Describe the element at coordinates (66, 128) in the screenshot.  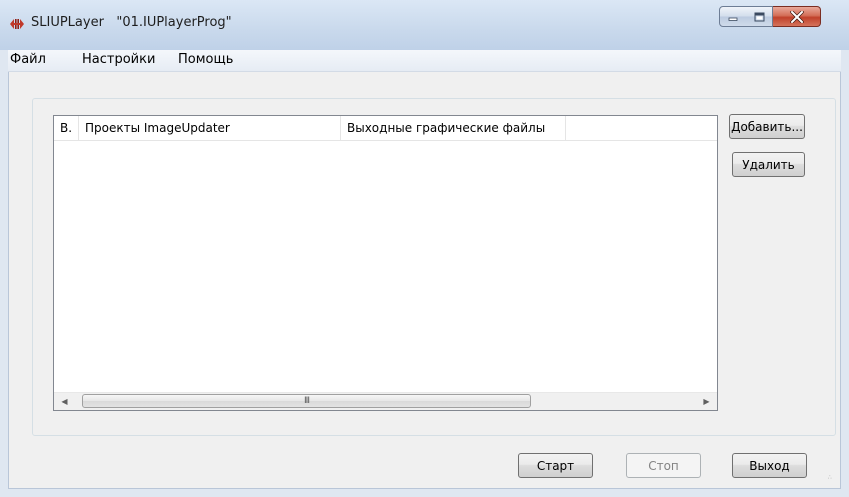
I see `column-header-v: В.` at that location.